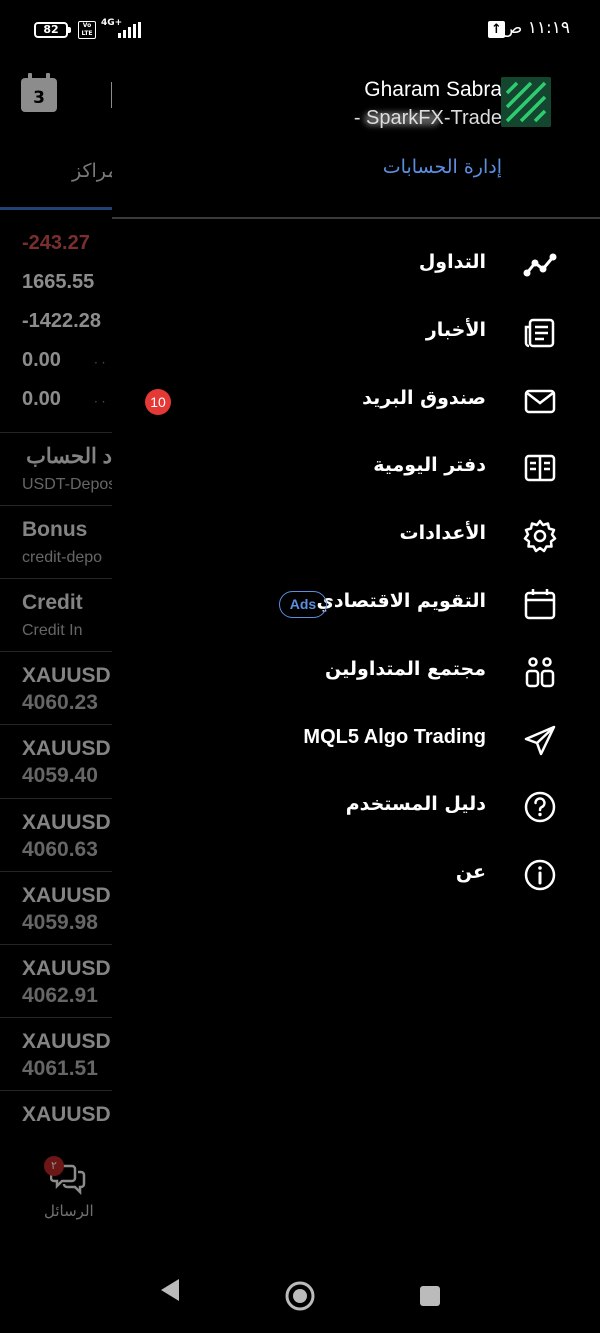 This screenshot has width=600, height=1333. Describe the element at coordinates (540, 536) in the screenshot. I see `gear-icon` at that location.